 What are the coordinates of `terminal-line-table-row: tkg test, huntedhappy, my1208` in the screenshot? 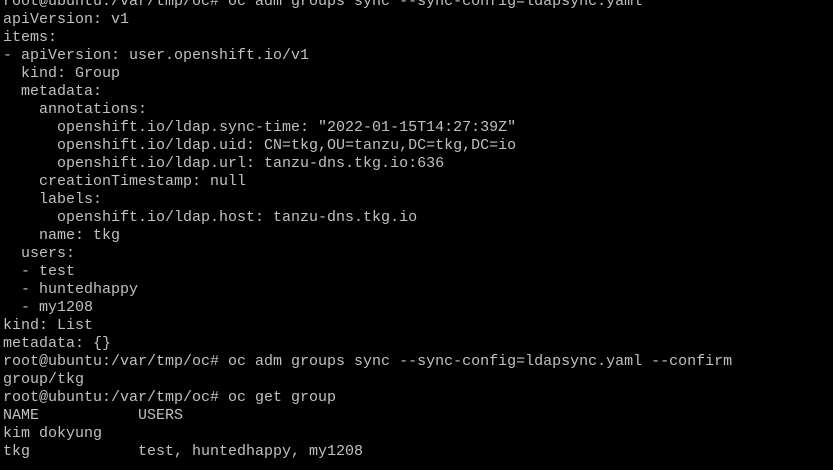 It's located at (183, 451).